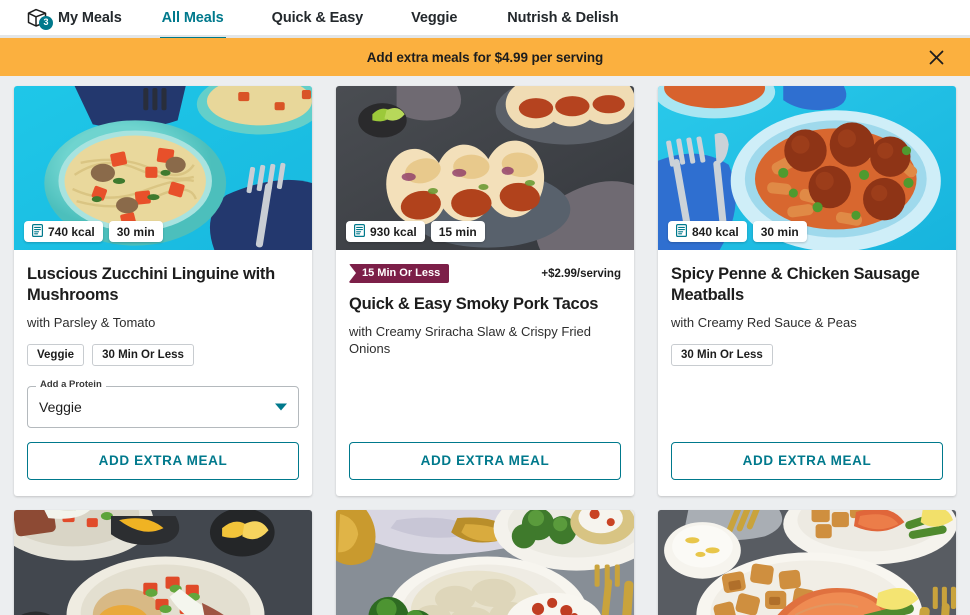  I want to click on chevron-down-icon, so click(281, 407).